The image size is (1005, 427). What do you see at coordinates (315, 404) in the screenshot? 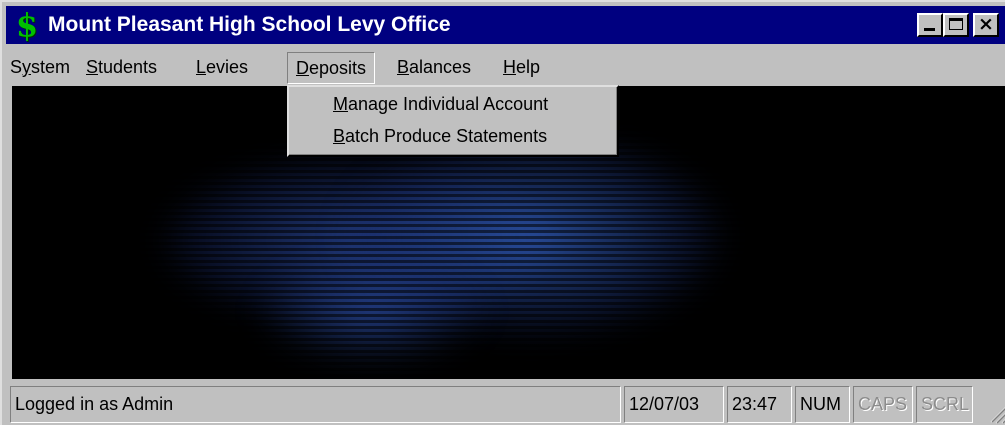
I see `status-message: Logged in as Admin` at bounding box center [315, 404].